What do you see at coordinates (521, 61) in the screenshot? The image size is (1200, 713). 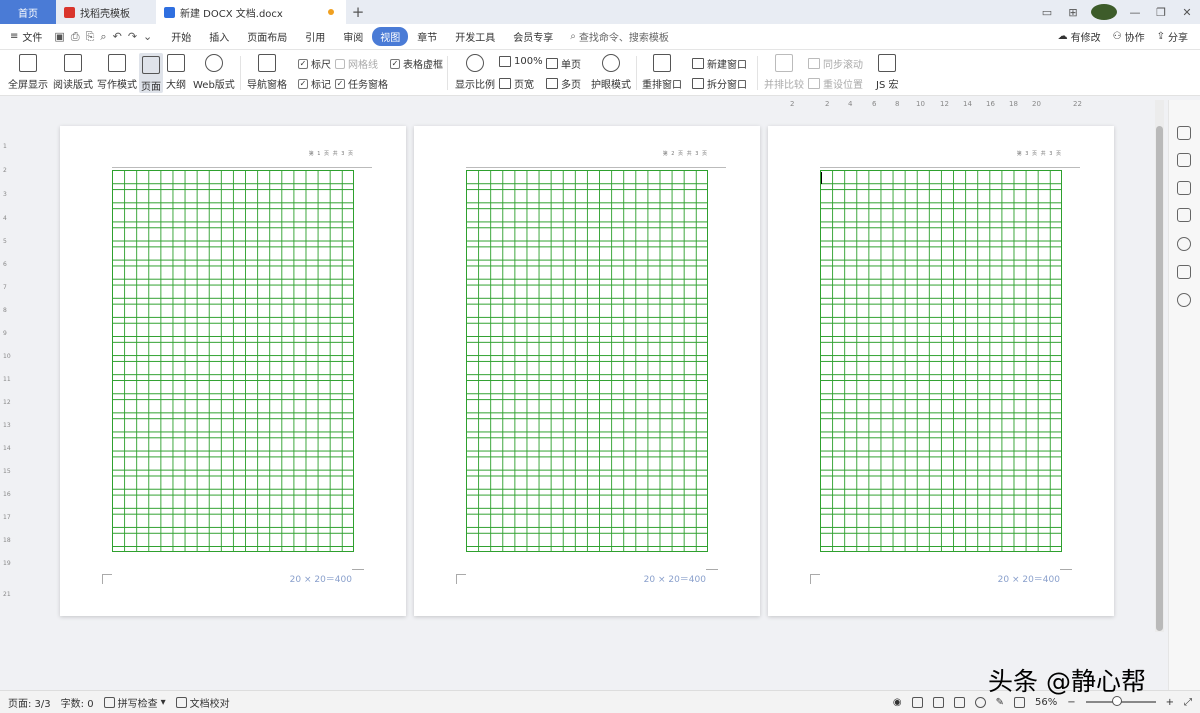 I see `hundred-percent-button: 100%` at bounding box center [521, 61].